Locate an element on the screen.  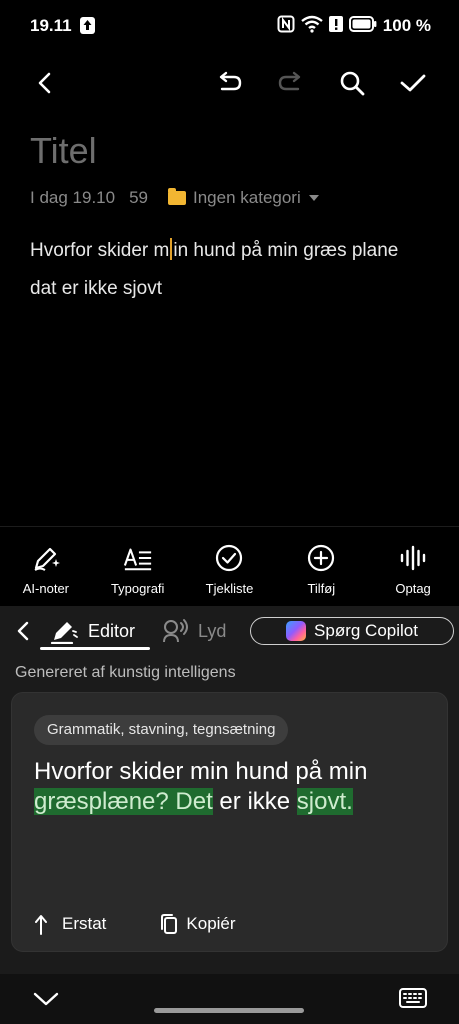
status-time: 19.11 is located at coordinates (51, 25).